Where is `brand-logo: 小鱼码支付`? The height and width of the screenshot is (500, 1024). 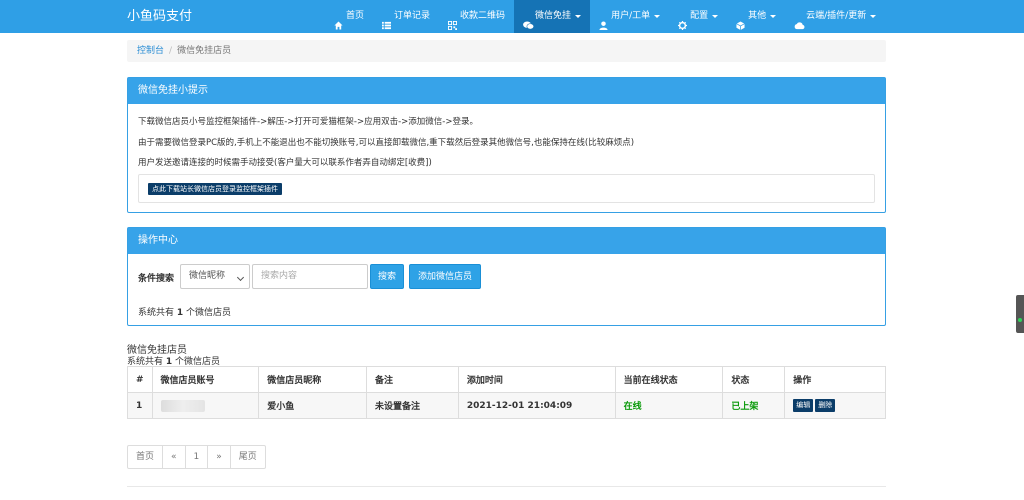 brand-logo: 小鱼码支付 is located at coordinates (159, 16).